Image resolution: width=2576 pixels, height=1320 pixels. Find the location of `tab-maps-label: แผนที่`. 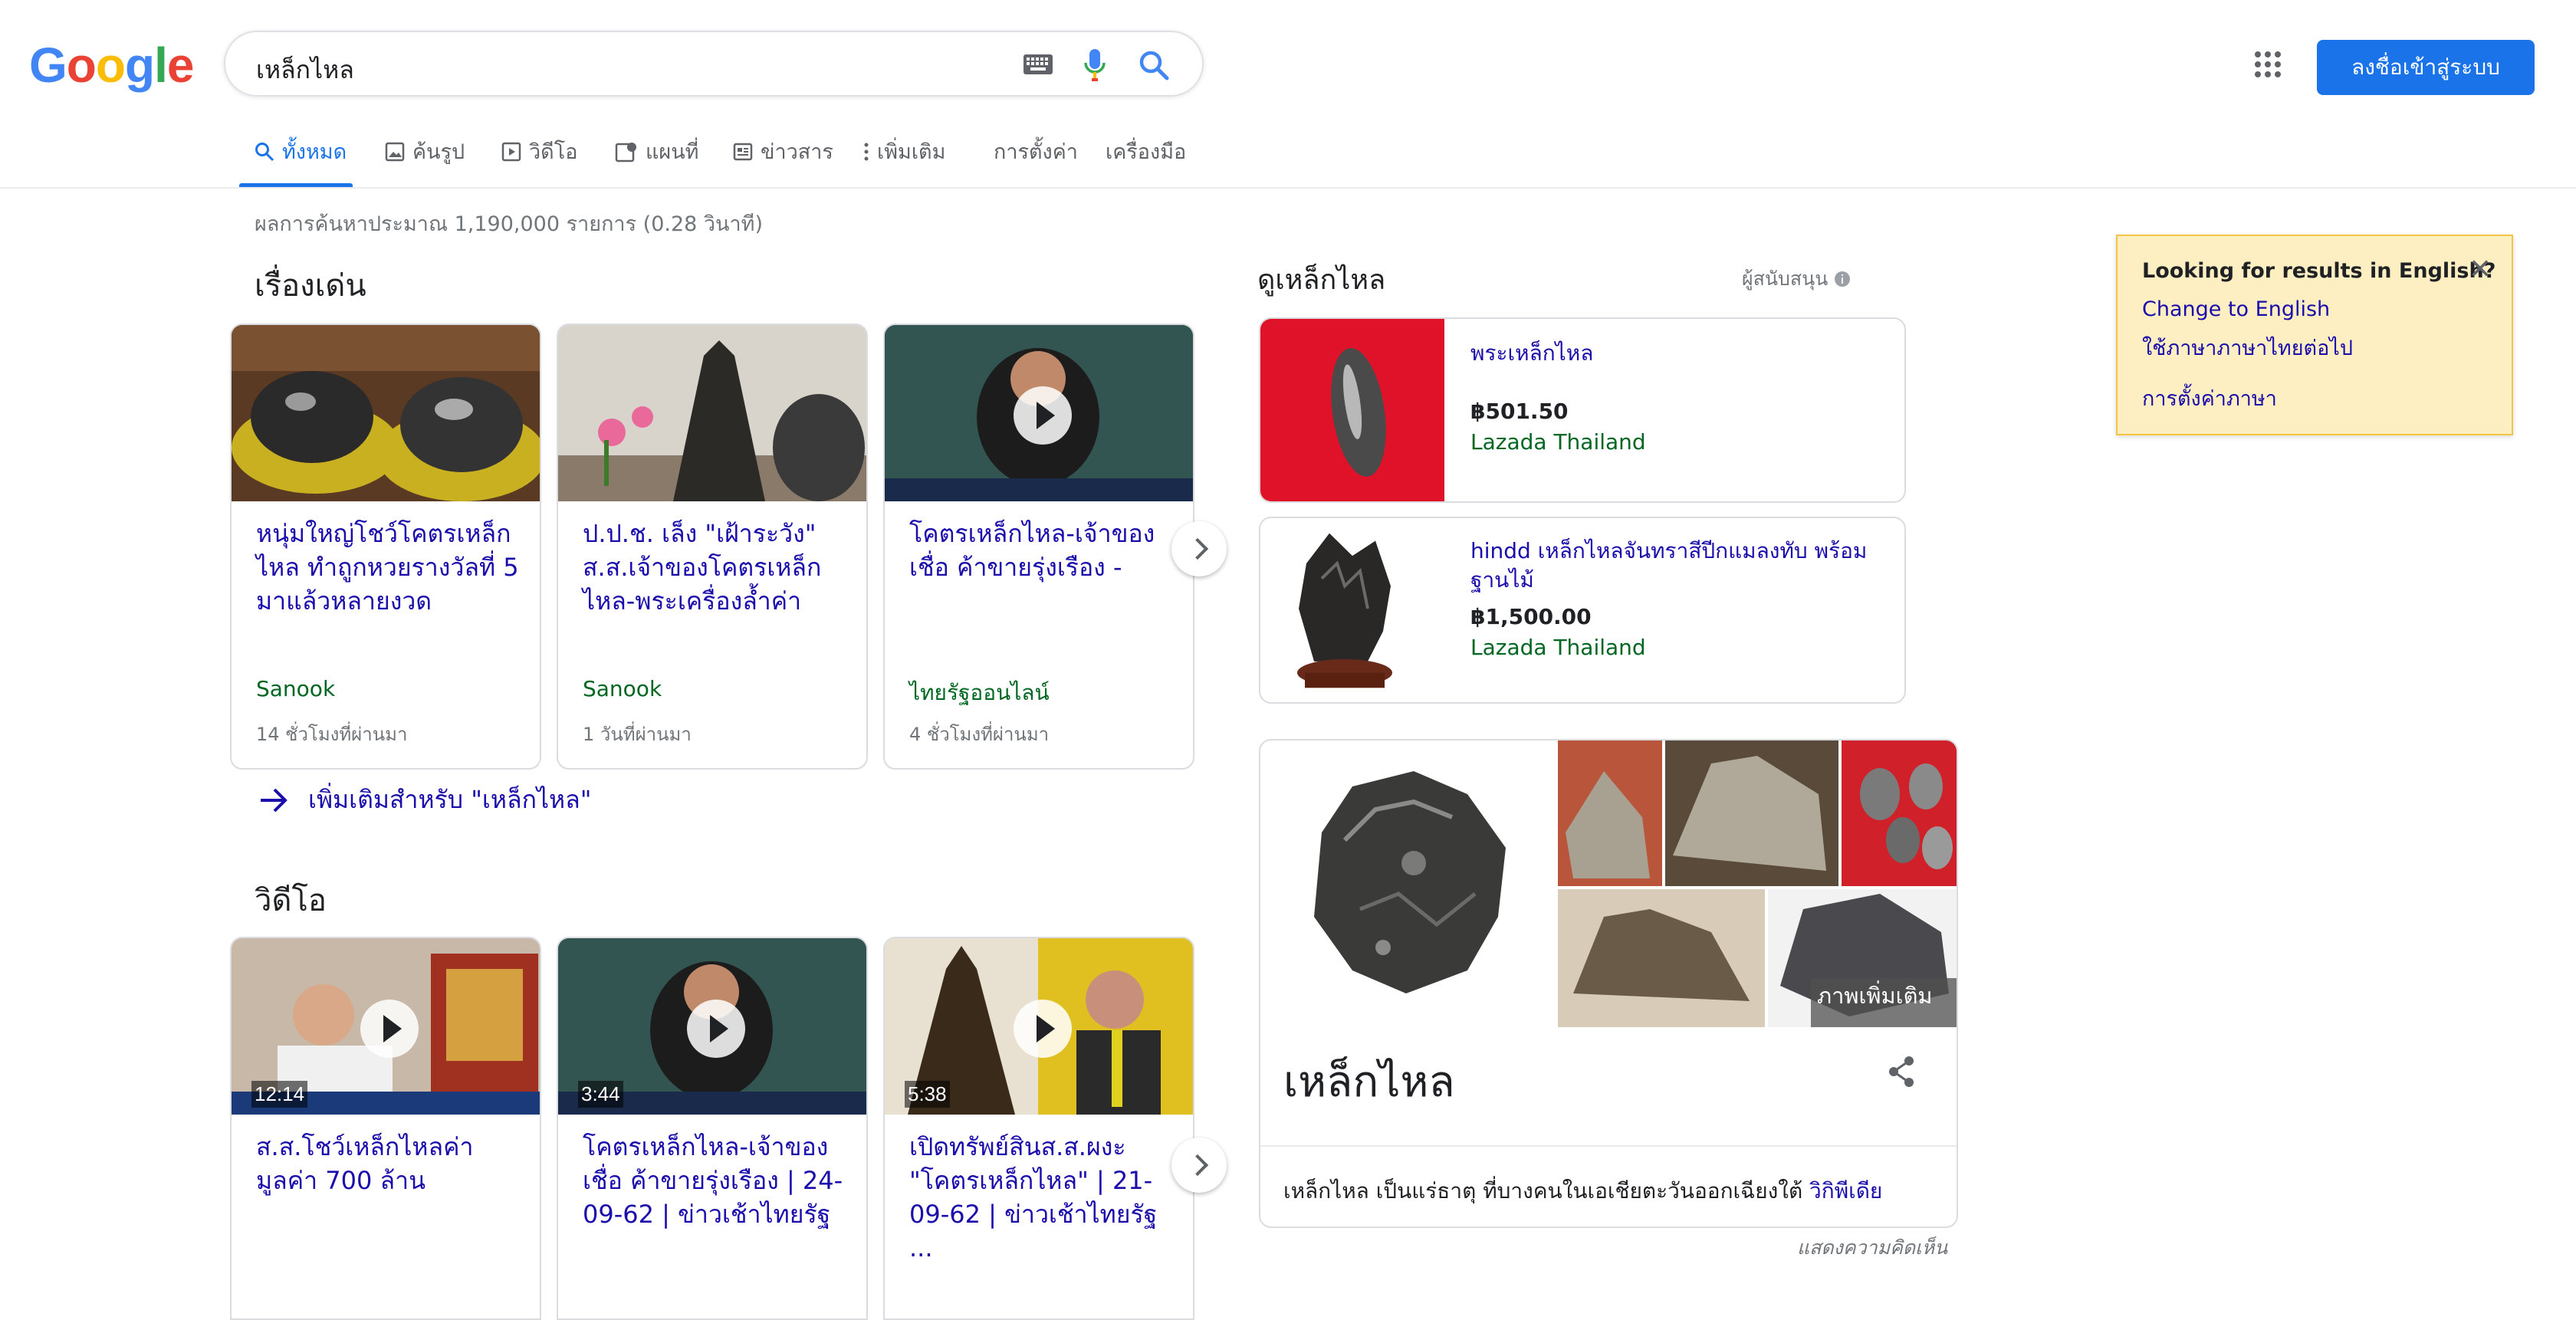

tab-maps-label: แผนที่ is located at coordinates (672, 152).